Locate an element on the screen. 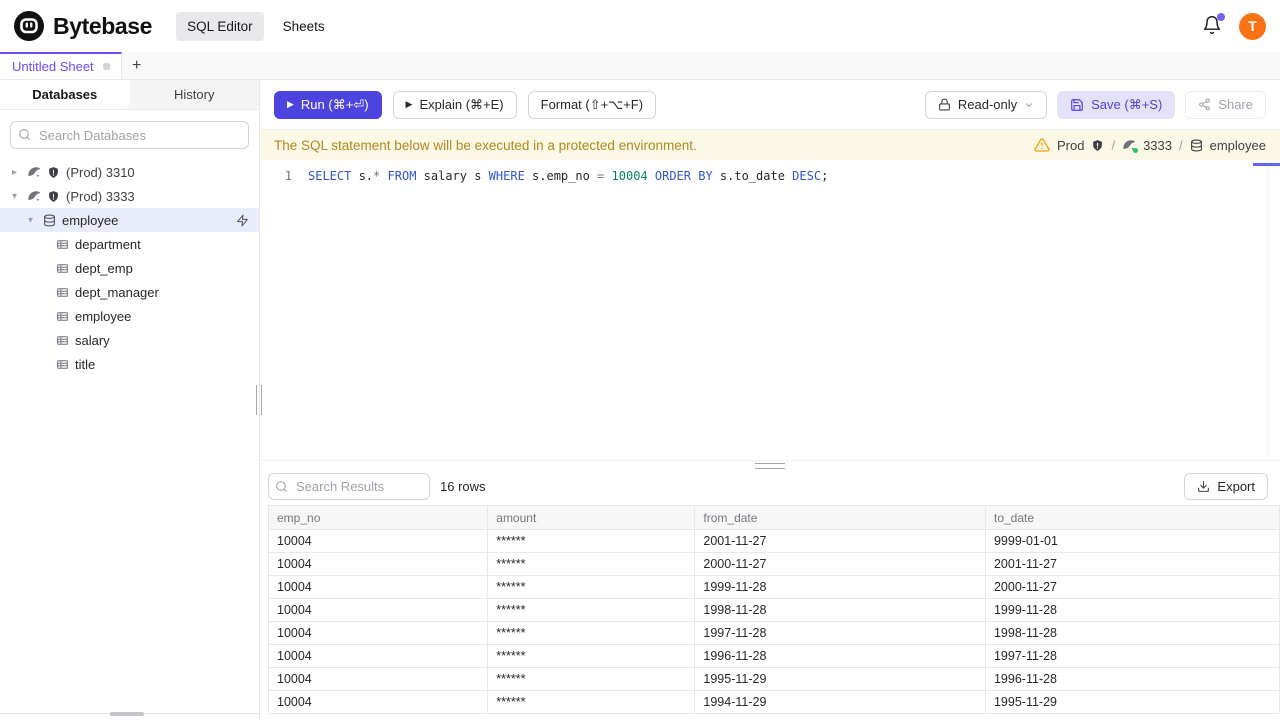 Image resolution: width=1280 pixels, height=720 pixels. table-row: 10004 ****** 1994-11-29 1995-11-29 is located at coordinates (773, 702).